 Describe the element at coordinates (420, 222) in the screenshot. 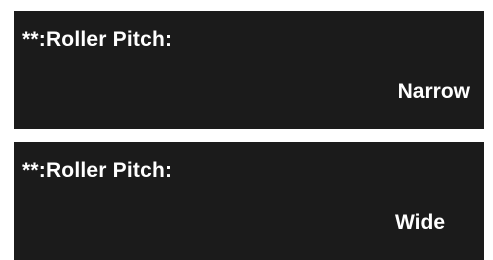

I see `roller-pitch-value: Wide` at that location.